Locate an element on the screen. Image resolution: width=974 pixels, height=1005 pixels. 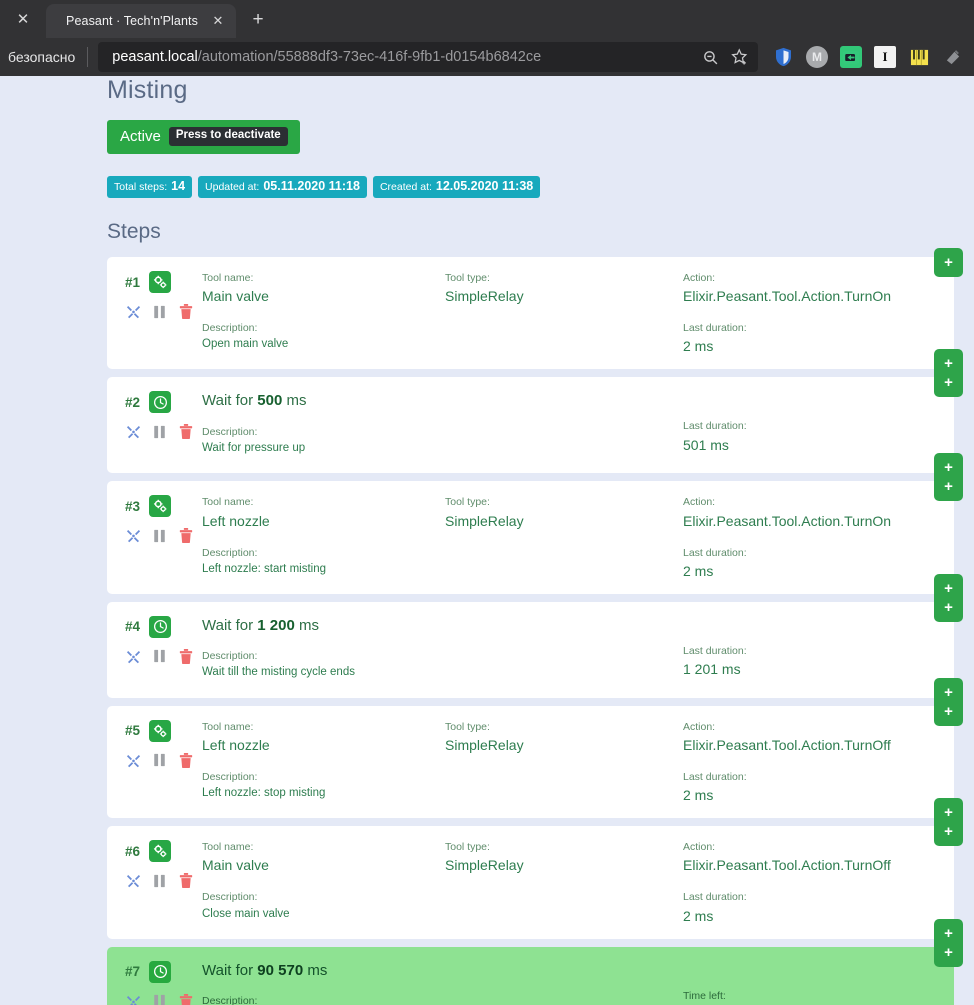
tool-name-value: Left nozzle is located at coordinates (236, 744).